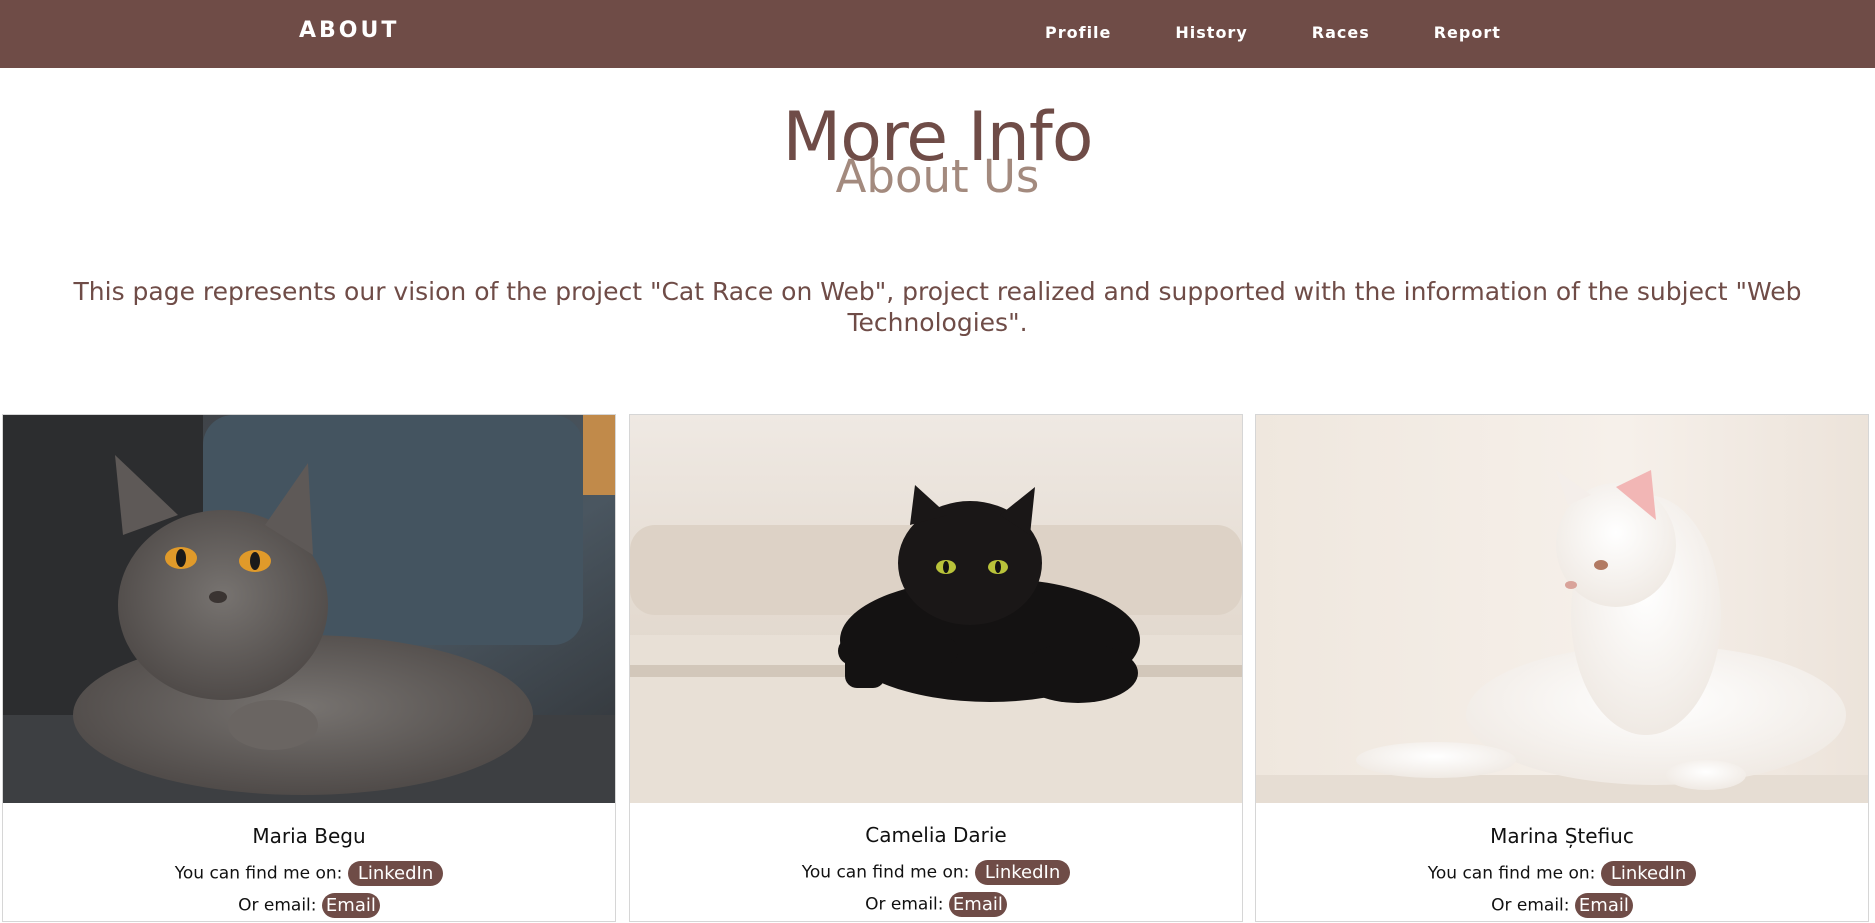 Image resolution: width=1875 pixels, height=923 pixels. What do you see at coordinates (1341, 32) in the screenshot?
I see `nav-link-races: Races` at bounding box center [1341, 32].